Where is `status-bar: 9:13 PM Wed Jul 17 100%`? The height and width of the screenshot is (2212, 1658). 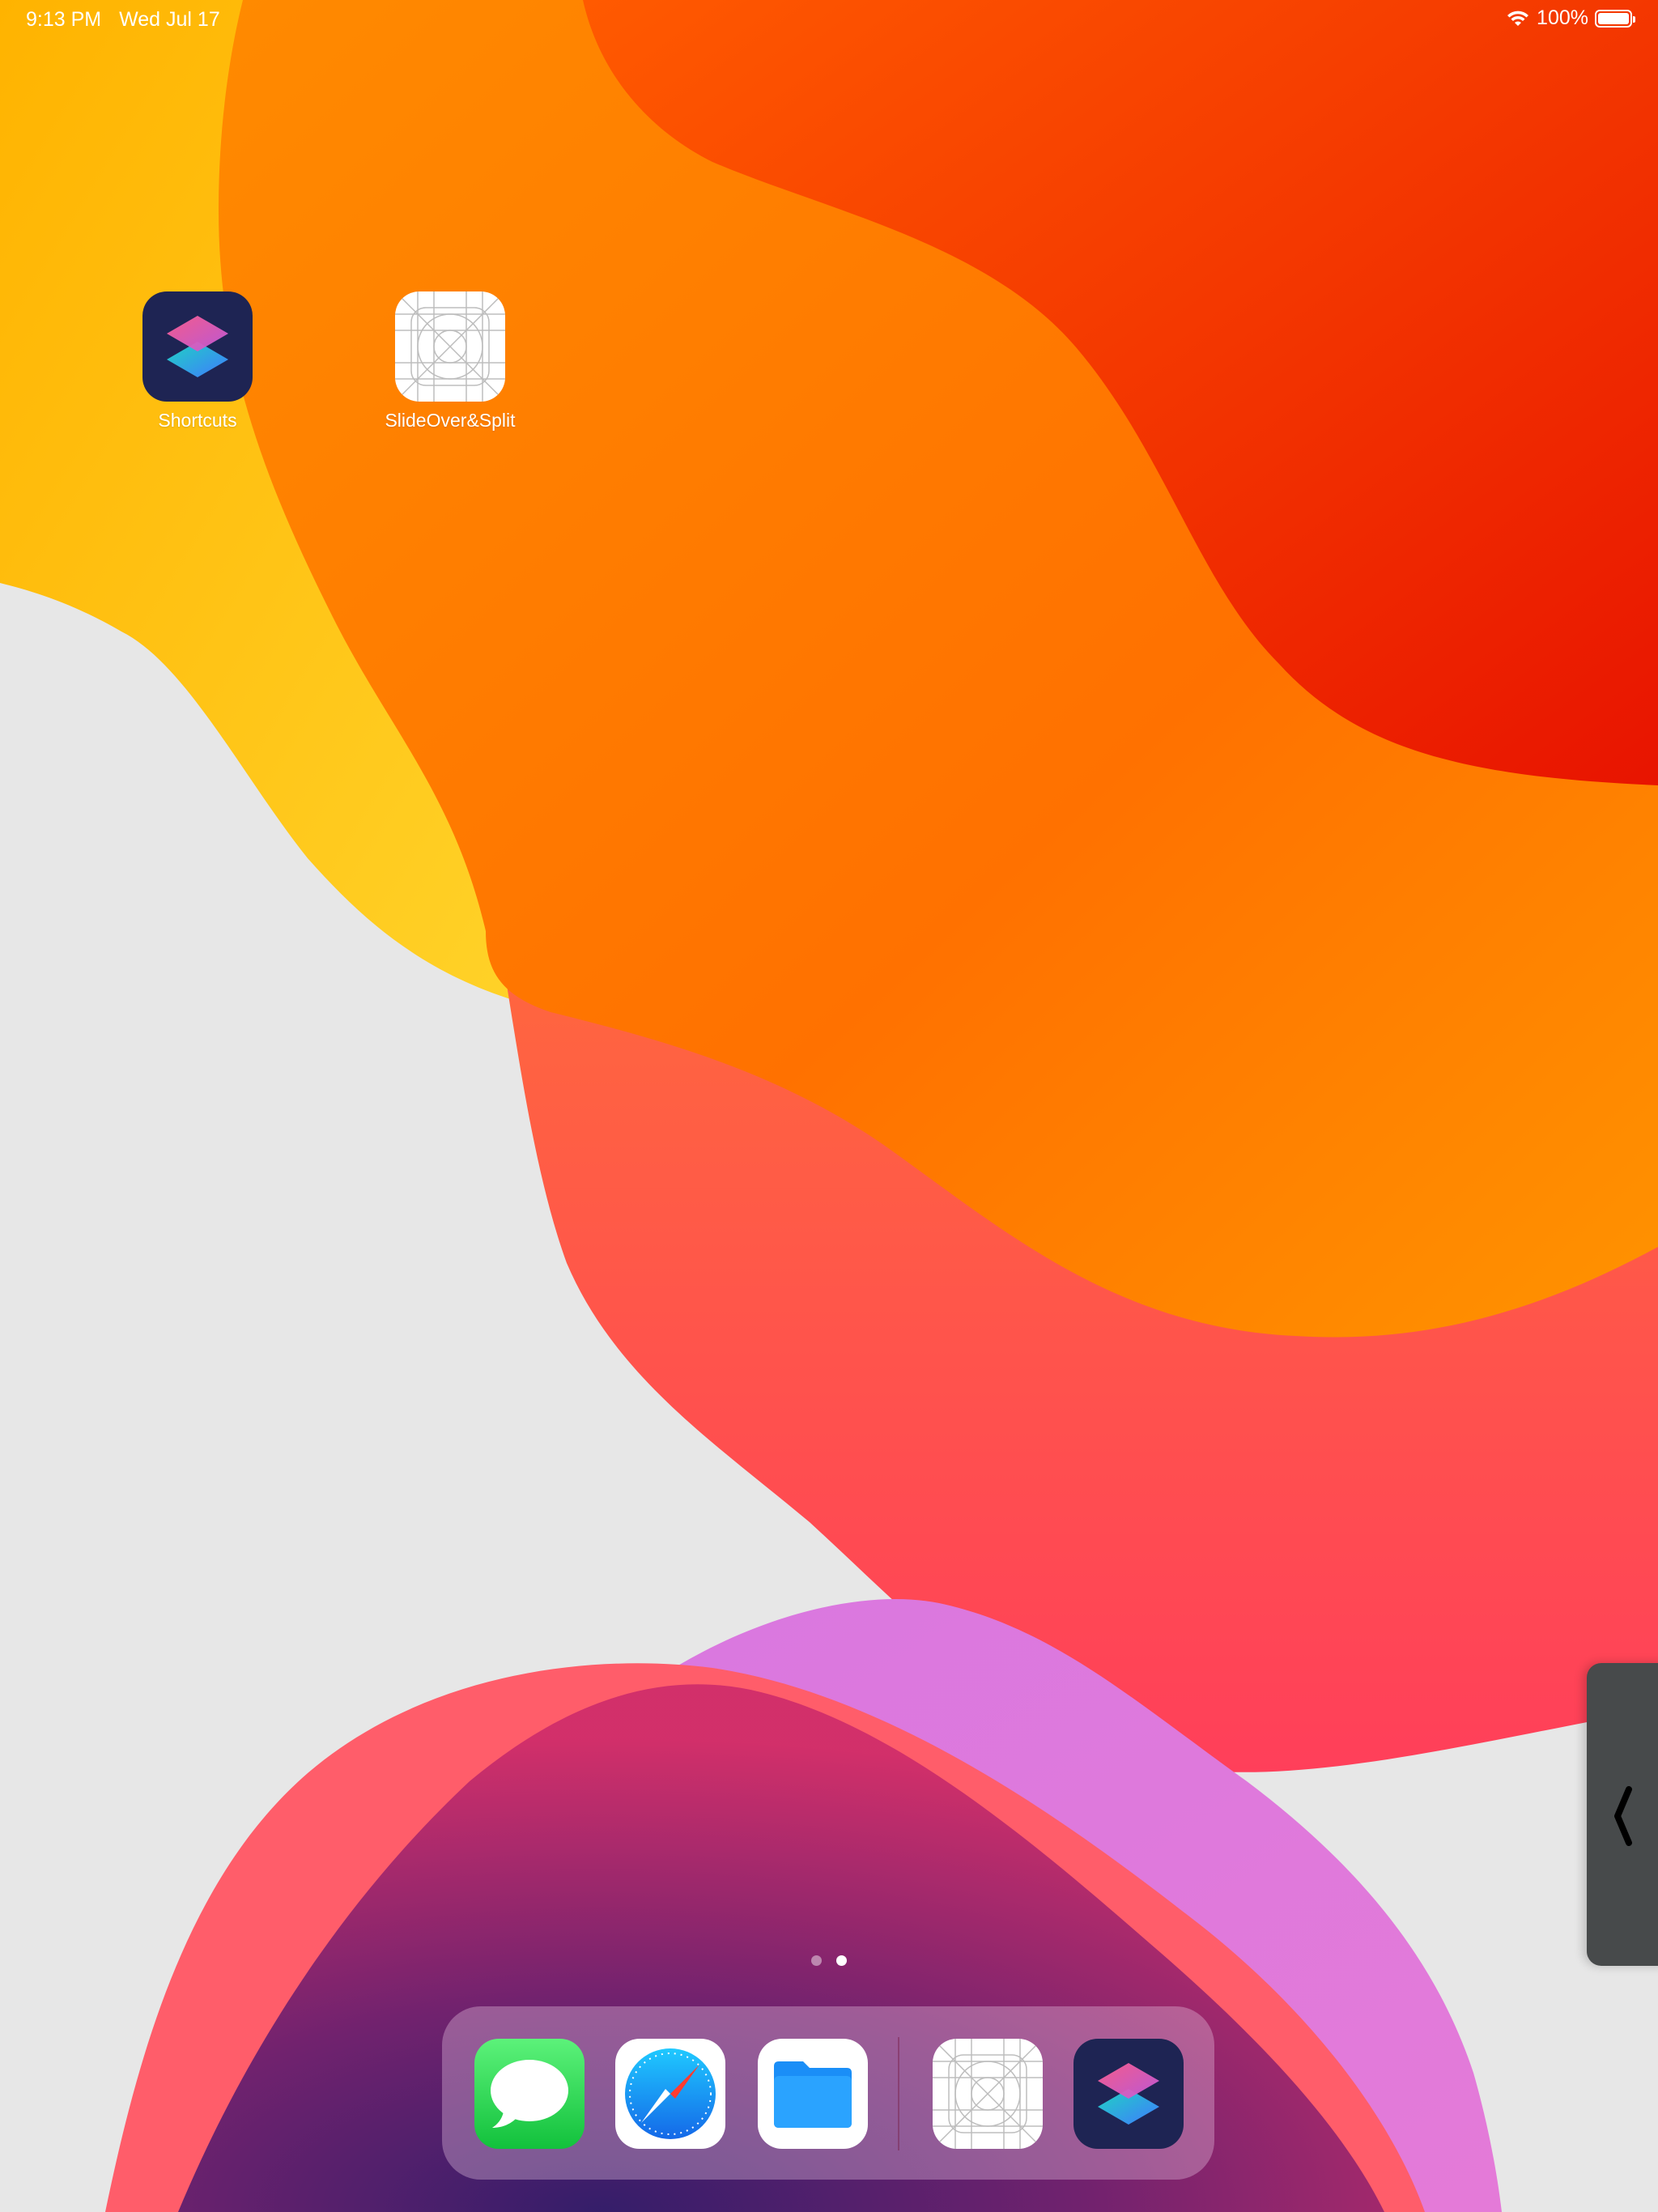
status-bar: 9:13 PM Wed Jul 17 100% is located at coordinates (829, 19).